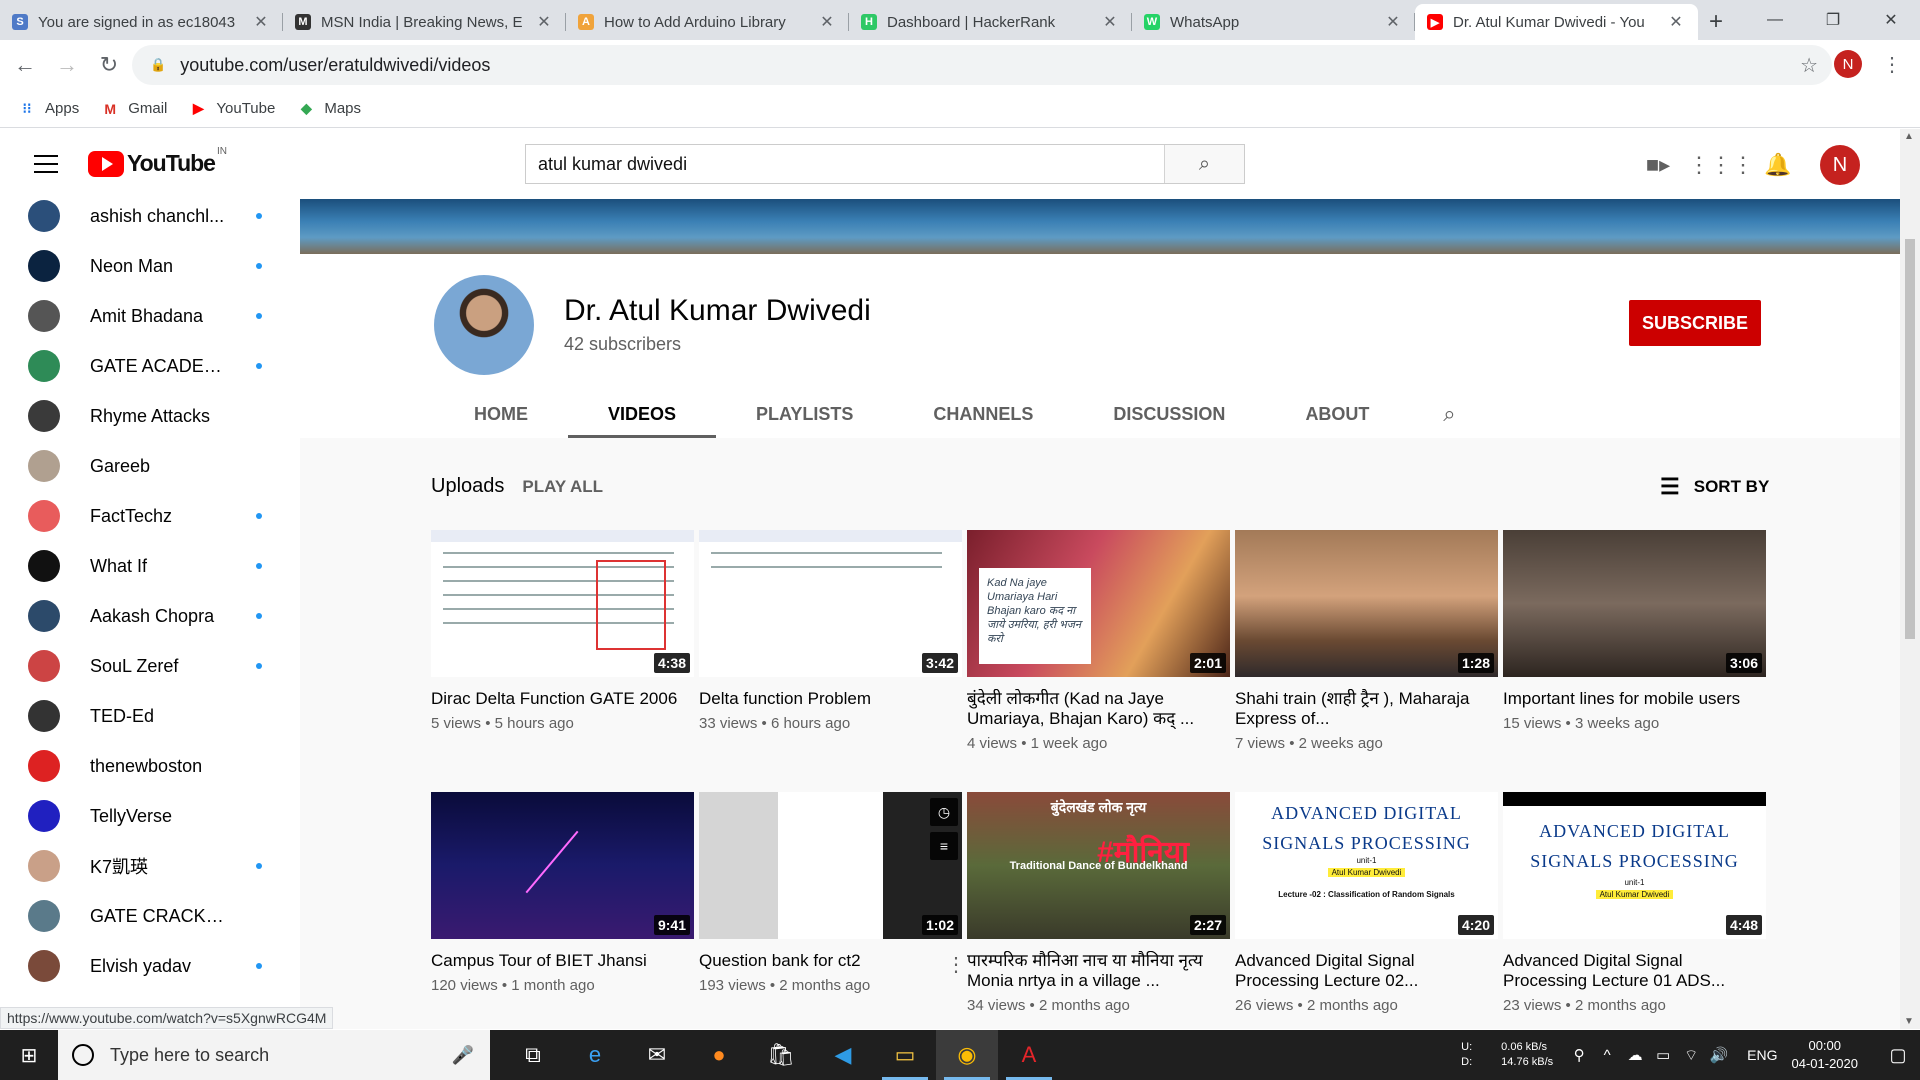  What do you see at coordinates (109, 65) in the screenshot?
I see `reload-icon: ↻` at bounding box center [109, 65].